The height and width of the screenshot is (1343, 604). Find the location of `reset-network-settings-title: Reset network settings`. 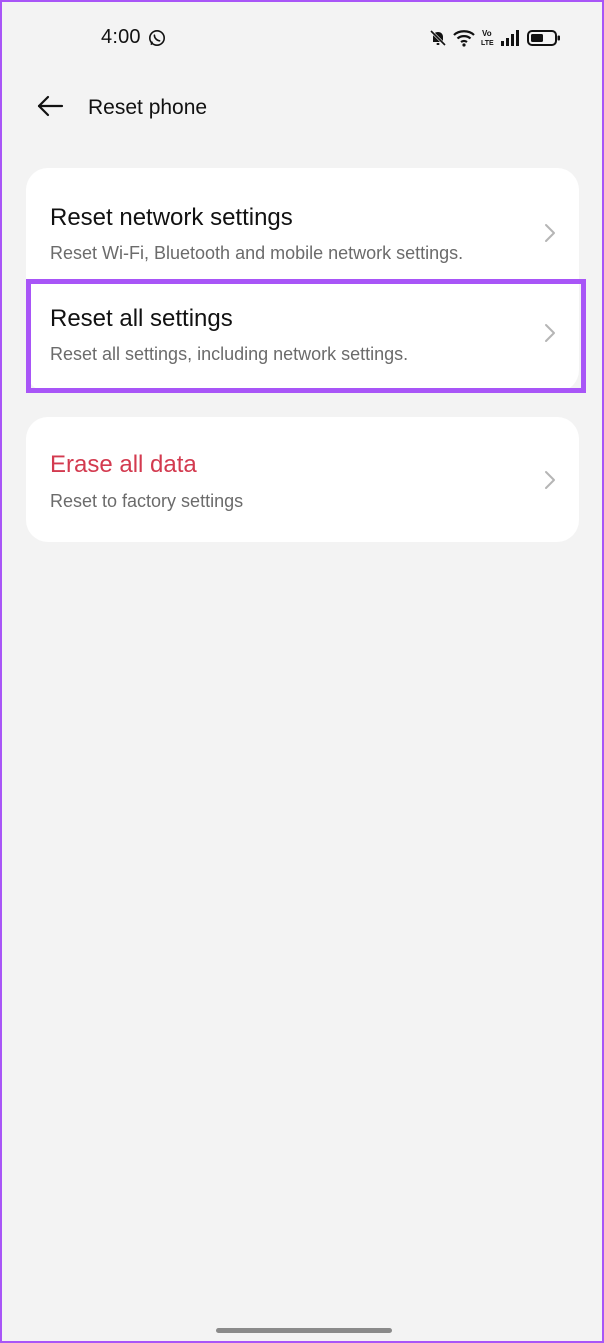

reset-network-settings-title: Reset network settings is located at coordinates (171, 217).